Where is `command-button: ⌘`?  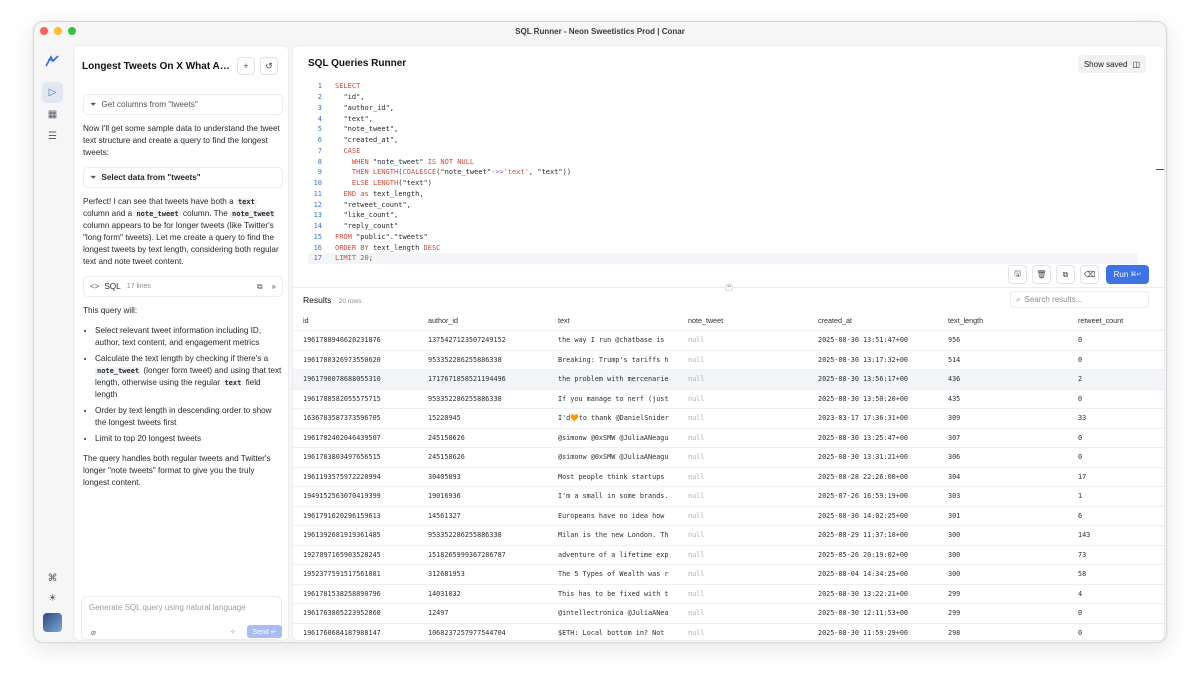 command-button: ⌘ is located at coordinates (52, 578).